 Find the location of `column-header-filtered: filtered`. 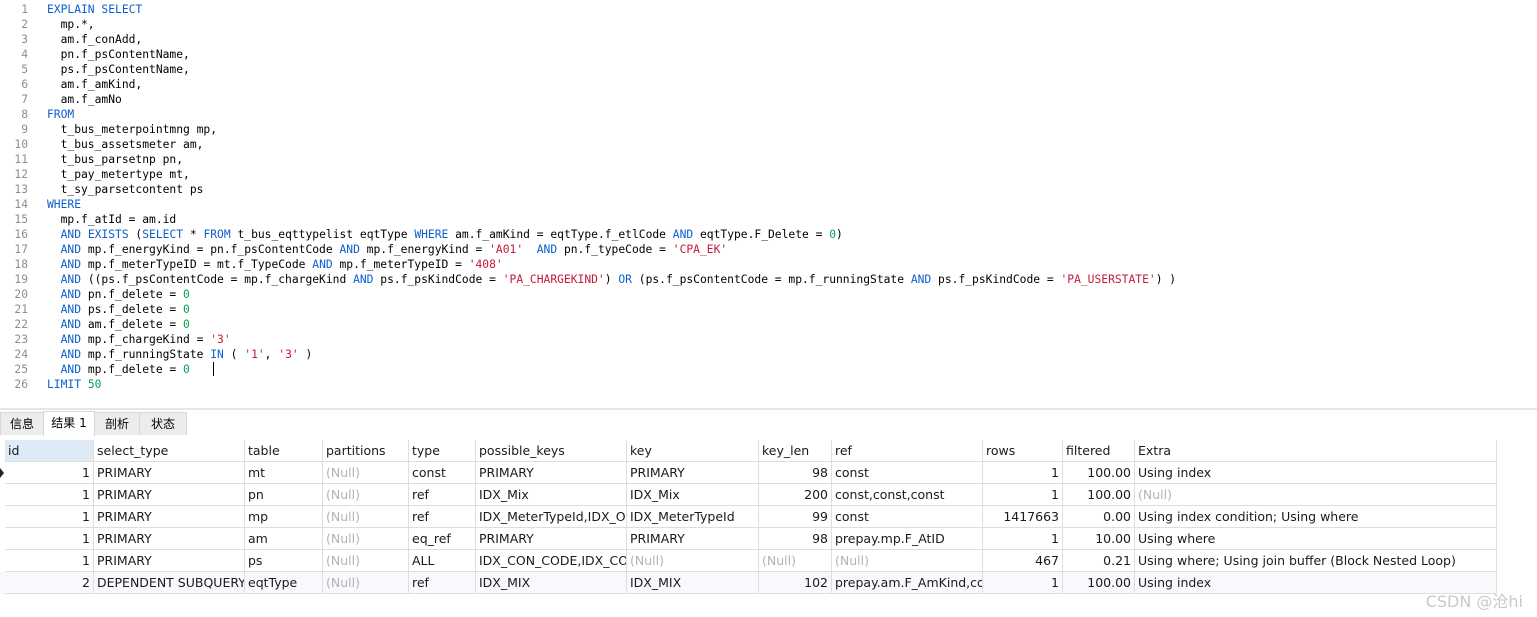

column-header-filtered: filtered is located at coordinates (1099, 451).